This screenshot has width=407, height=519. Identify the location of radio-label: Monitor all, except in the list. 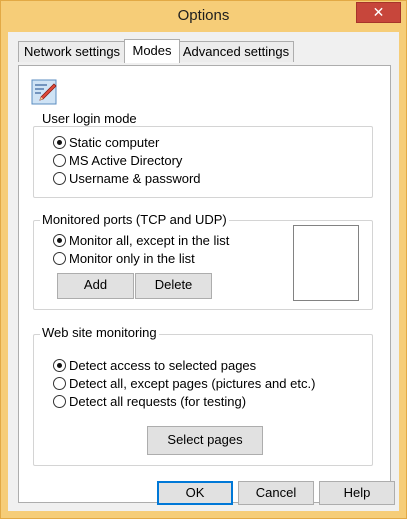
(149, 240).